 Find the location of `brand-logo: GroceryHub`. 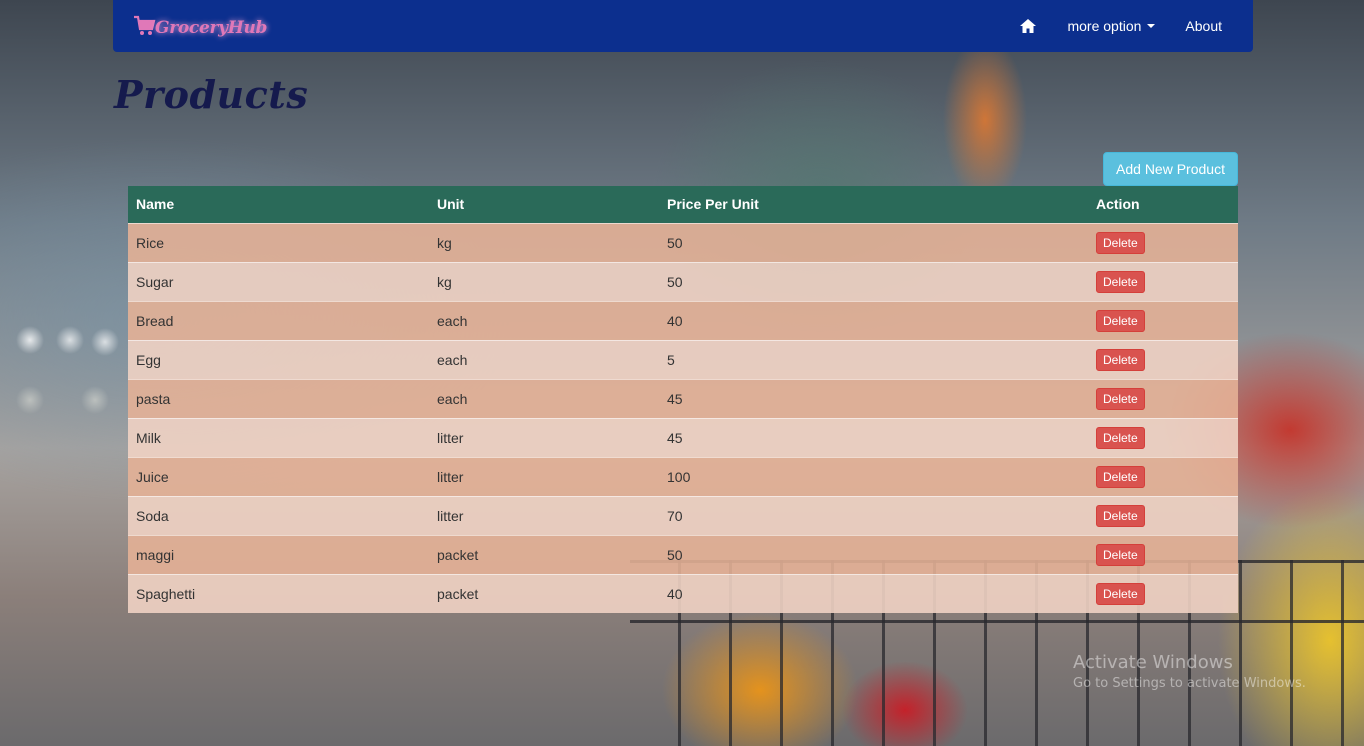

brand-logo: GroceryHub is located at coordinates (200, 26).